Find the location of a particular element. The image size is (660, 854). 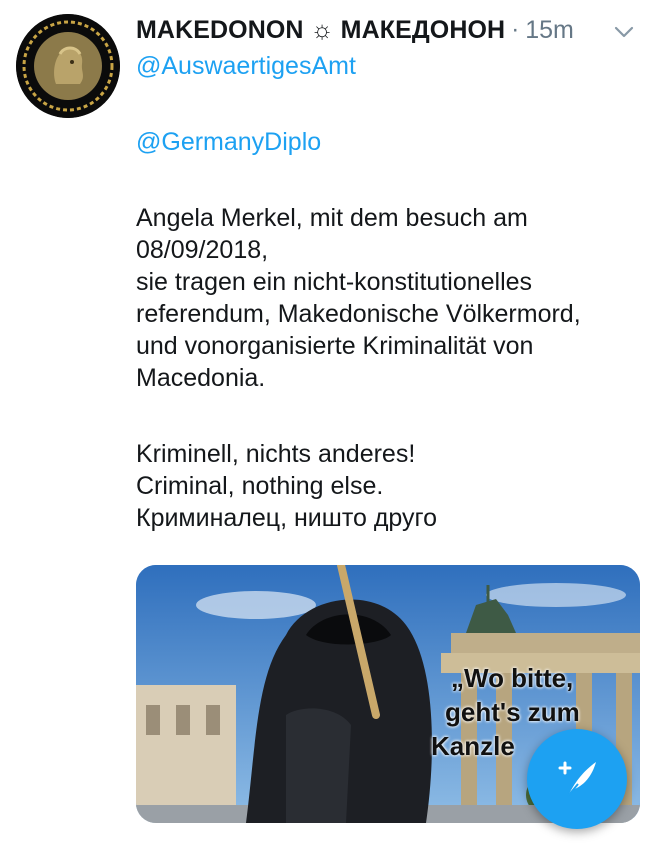

avatar is located at coordinates (68, 66).